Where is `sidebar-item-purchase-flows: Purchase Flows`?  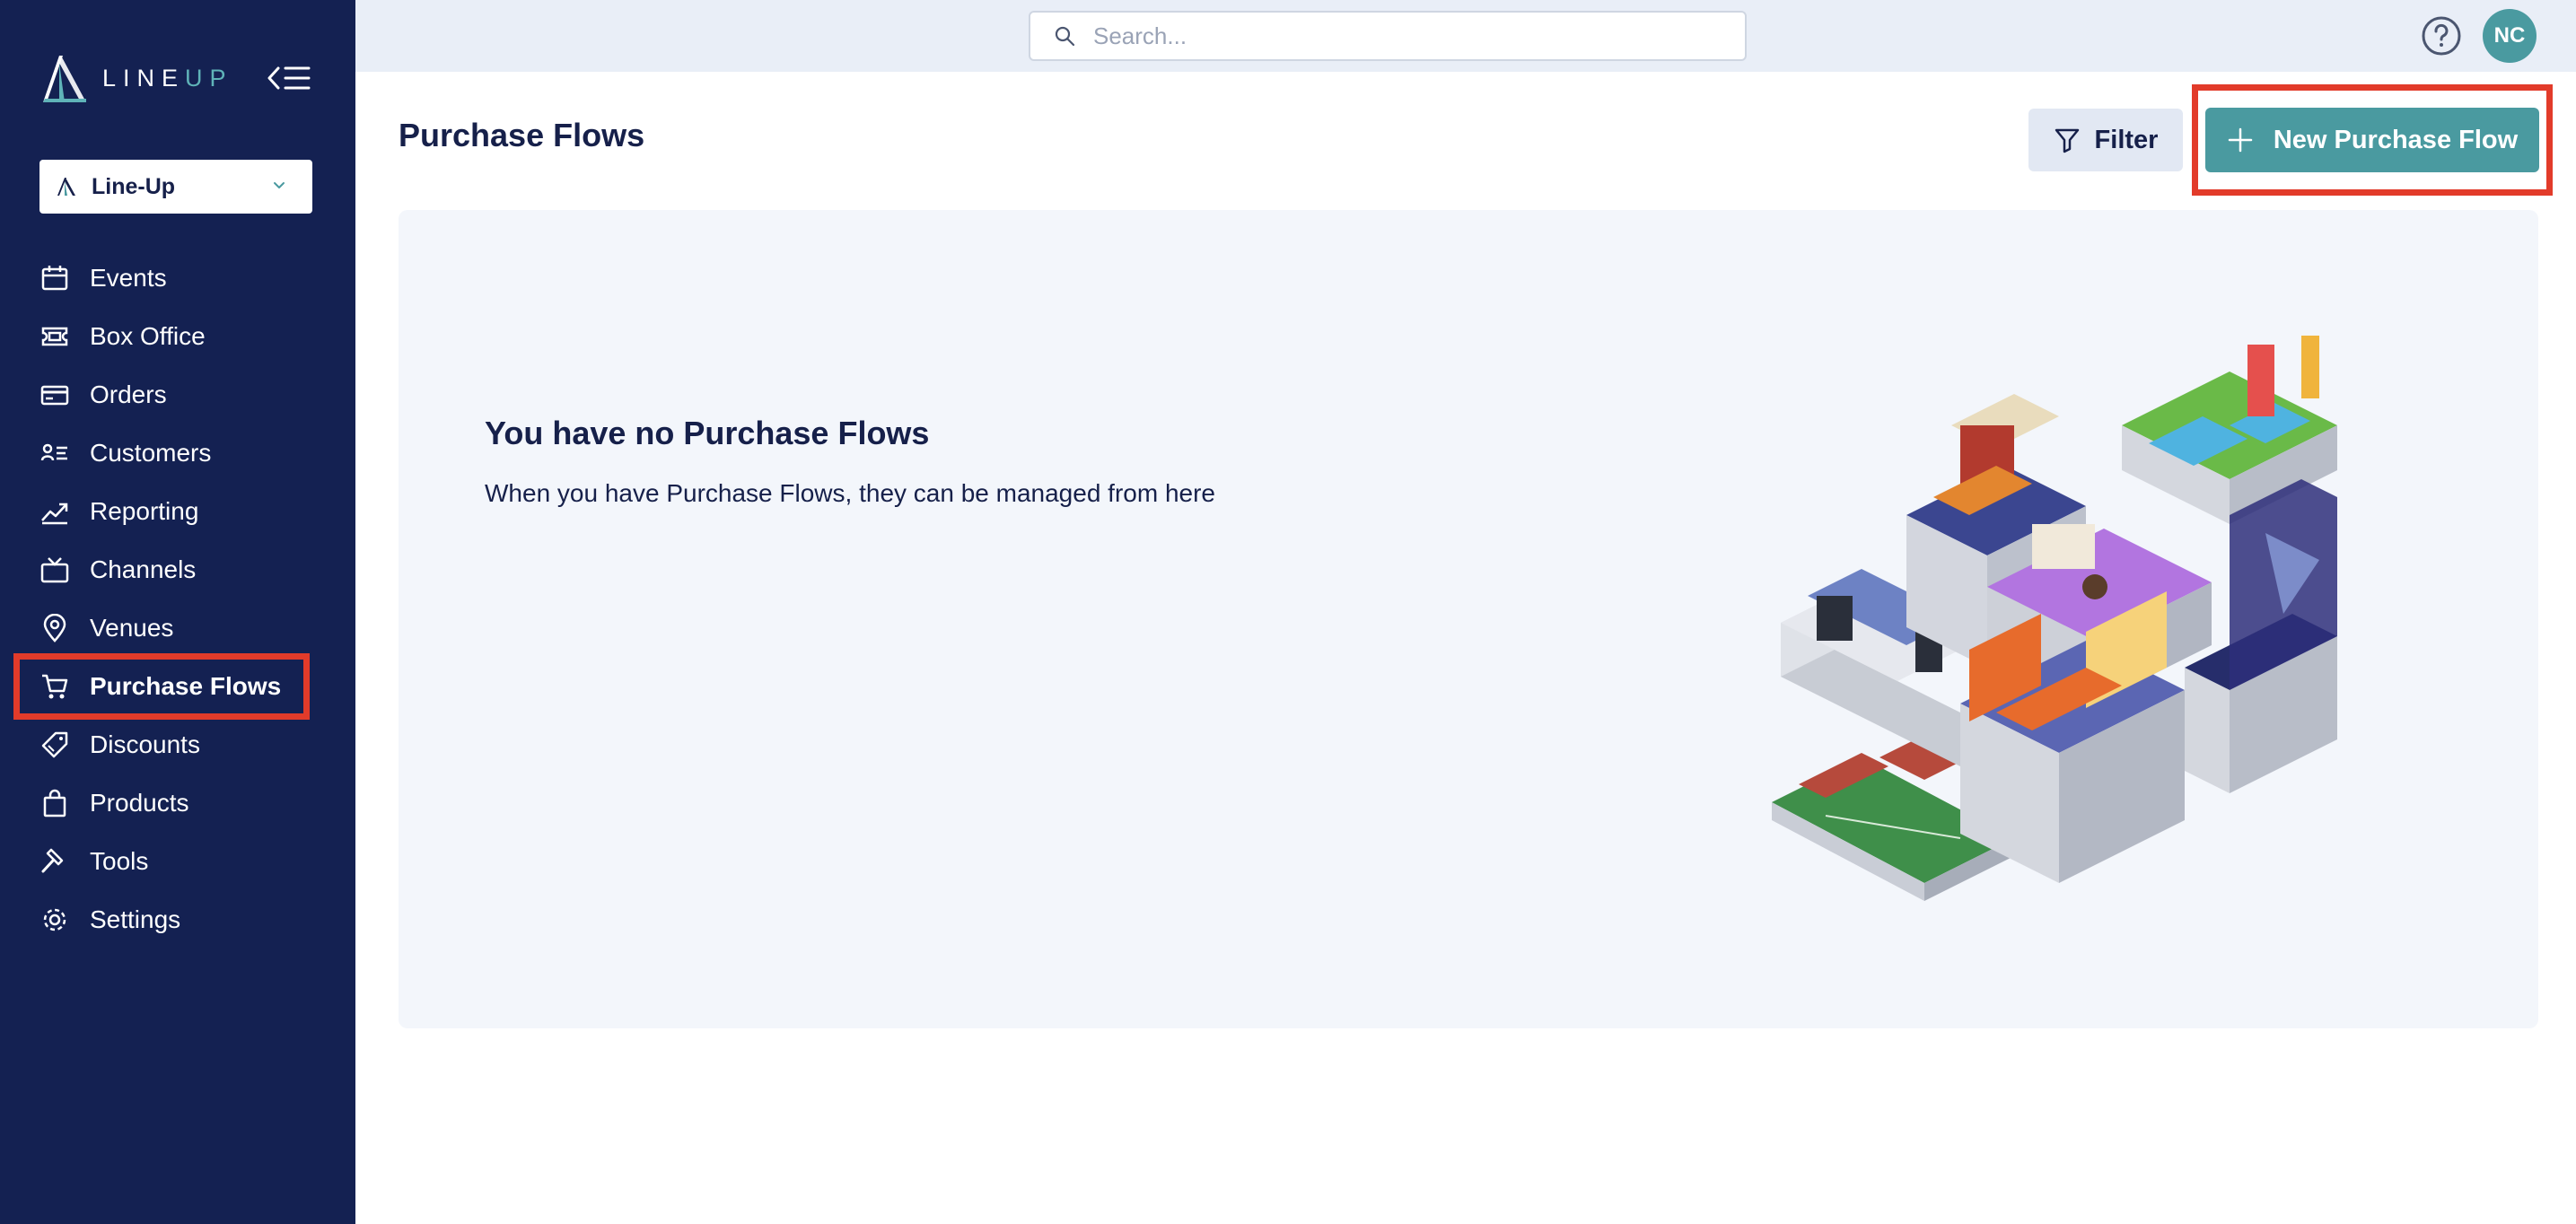 sidebar-item-purchase-flows: Purchase Flows is located at coordinates (161, 686).